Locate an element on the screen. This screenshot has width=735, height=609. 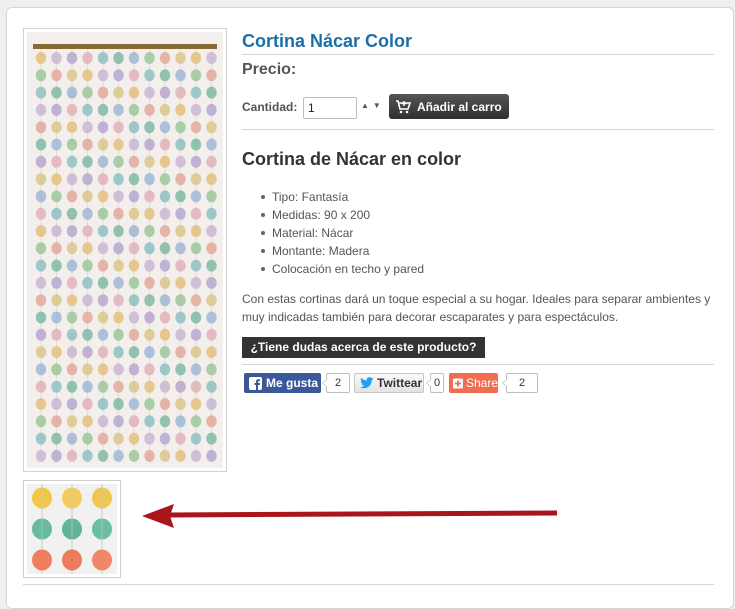
list-item: Montante: Madera is located at coordinates (342, 251).